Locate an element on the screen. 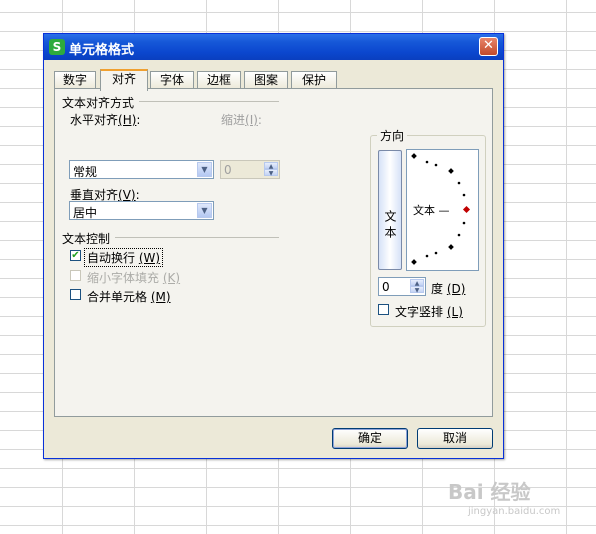 This screenshot has width=596, height=534. vertical-text-checkbox: 文字竖排 (L) is located at coordinates (428, 311).